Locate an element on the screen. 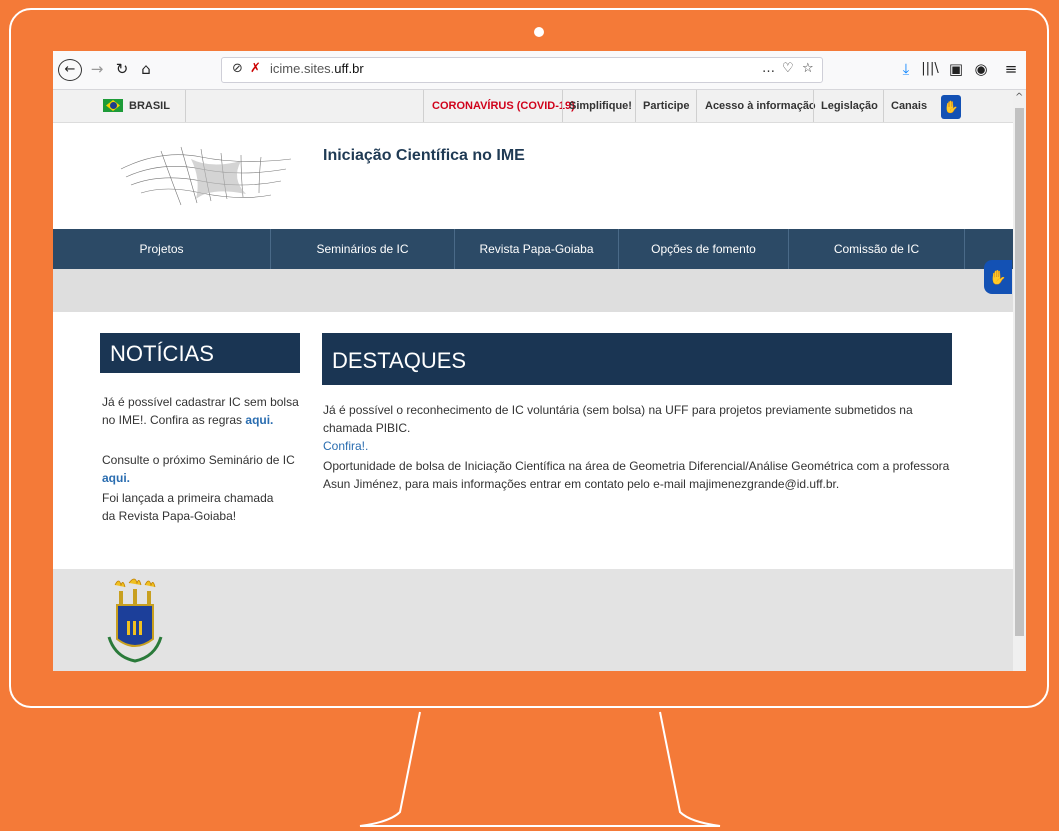  nav-revista: Revista Papa-Goiaba is located at coordinates (537, 249).